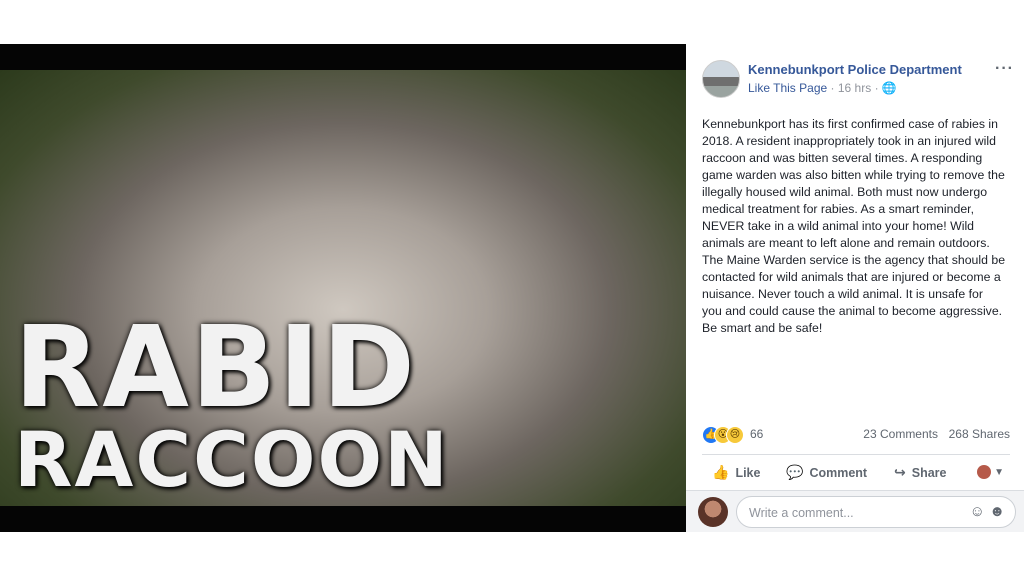 Image resolution: width=1024 pixels, height=576 pixels. Describe the element at coordinates (859, 513) in the screenshot. I see `comment-input` at that location.